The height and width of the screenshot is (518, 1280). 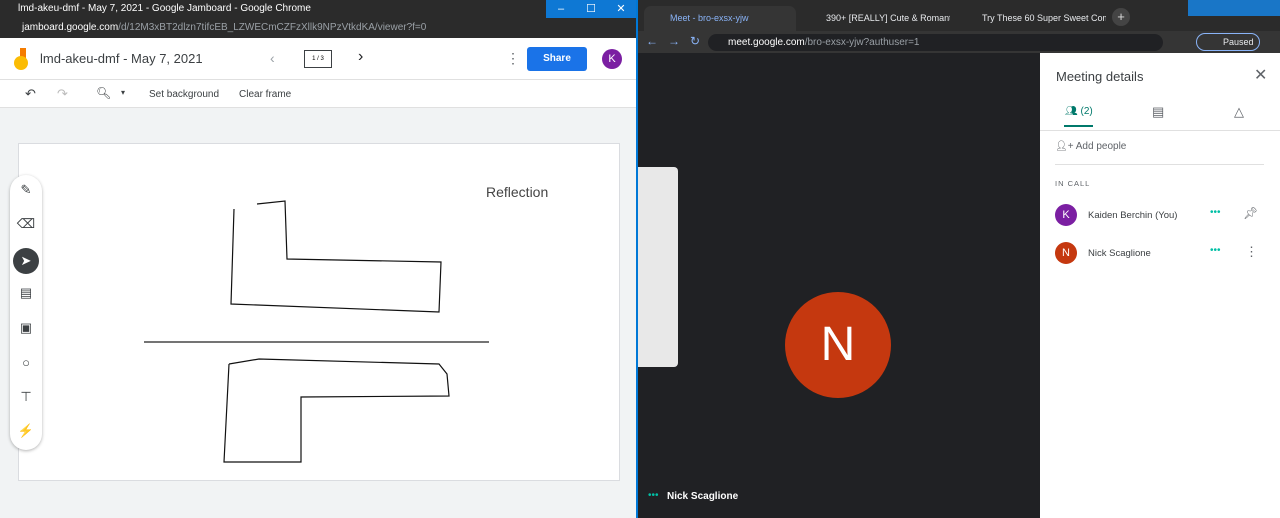 I want to click on tab-compliments: Try These 60 Super Sweet Compliments, so click(x=1031, y=18).